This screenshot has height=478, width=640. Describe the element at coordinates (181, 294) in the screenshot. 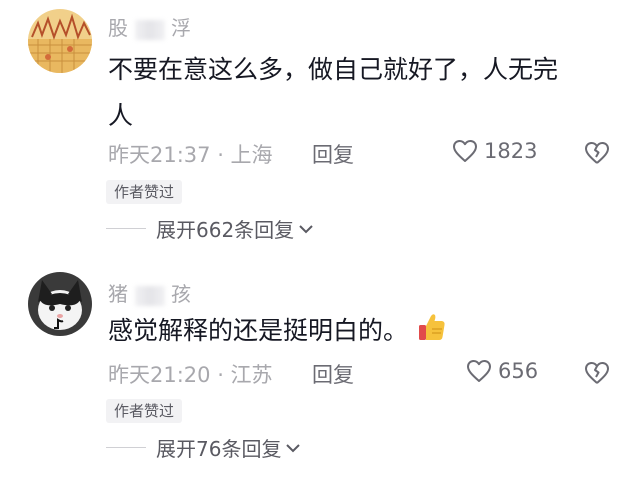

I see `username-visible-part: 孩` at that location.